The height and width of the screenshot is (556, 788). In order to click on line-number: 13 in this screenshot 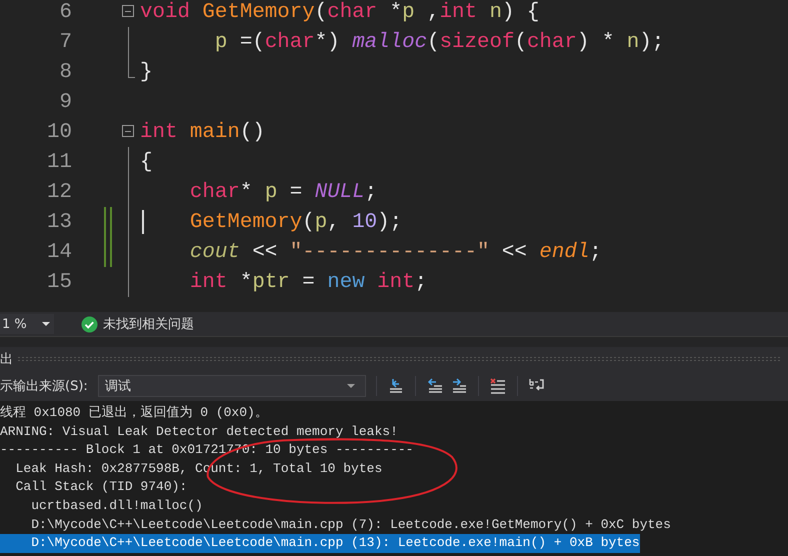, I will do `click(59, 222)`.